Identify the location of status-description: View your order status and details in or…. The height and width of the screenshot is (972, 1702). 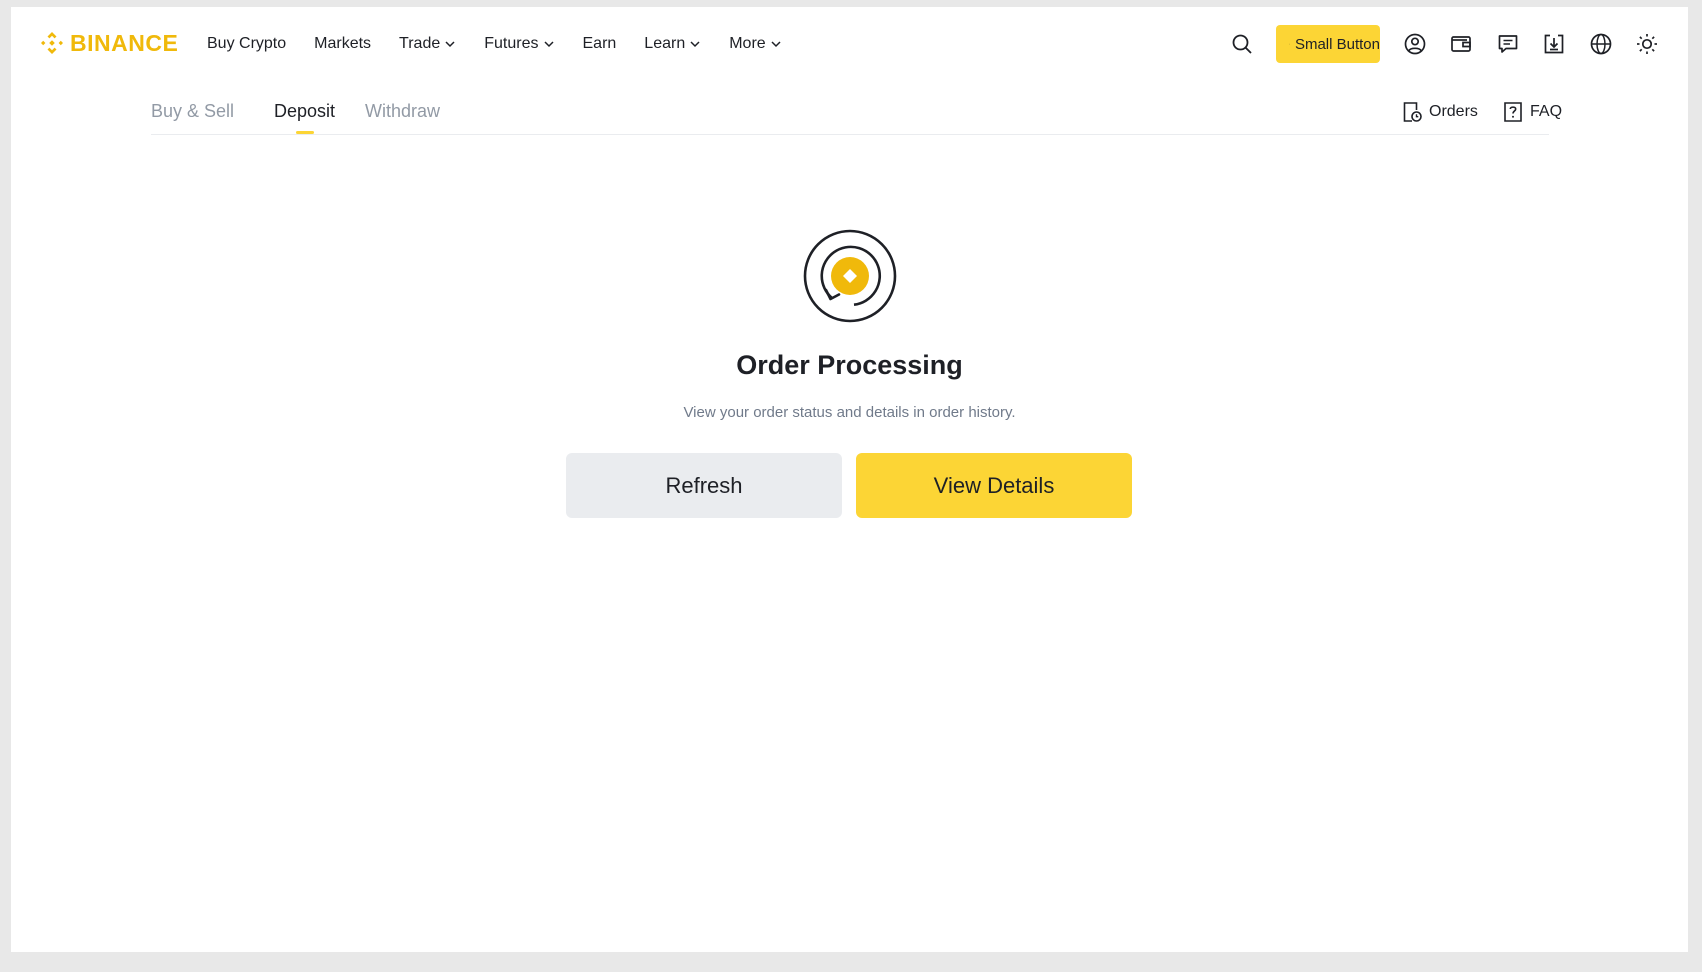
(849, 412).